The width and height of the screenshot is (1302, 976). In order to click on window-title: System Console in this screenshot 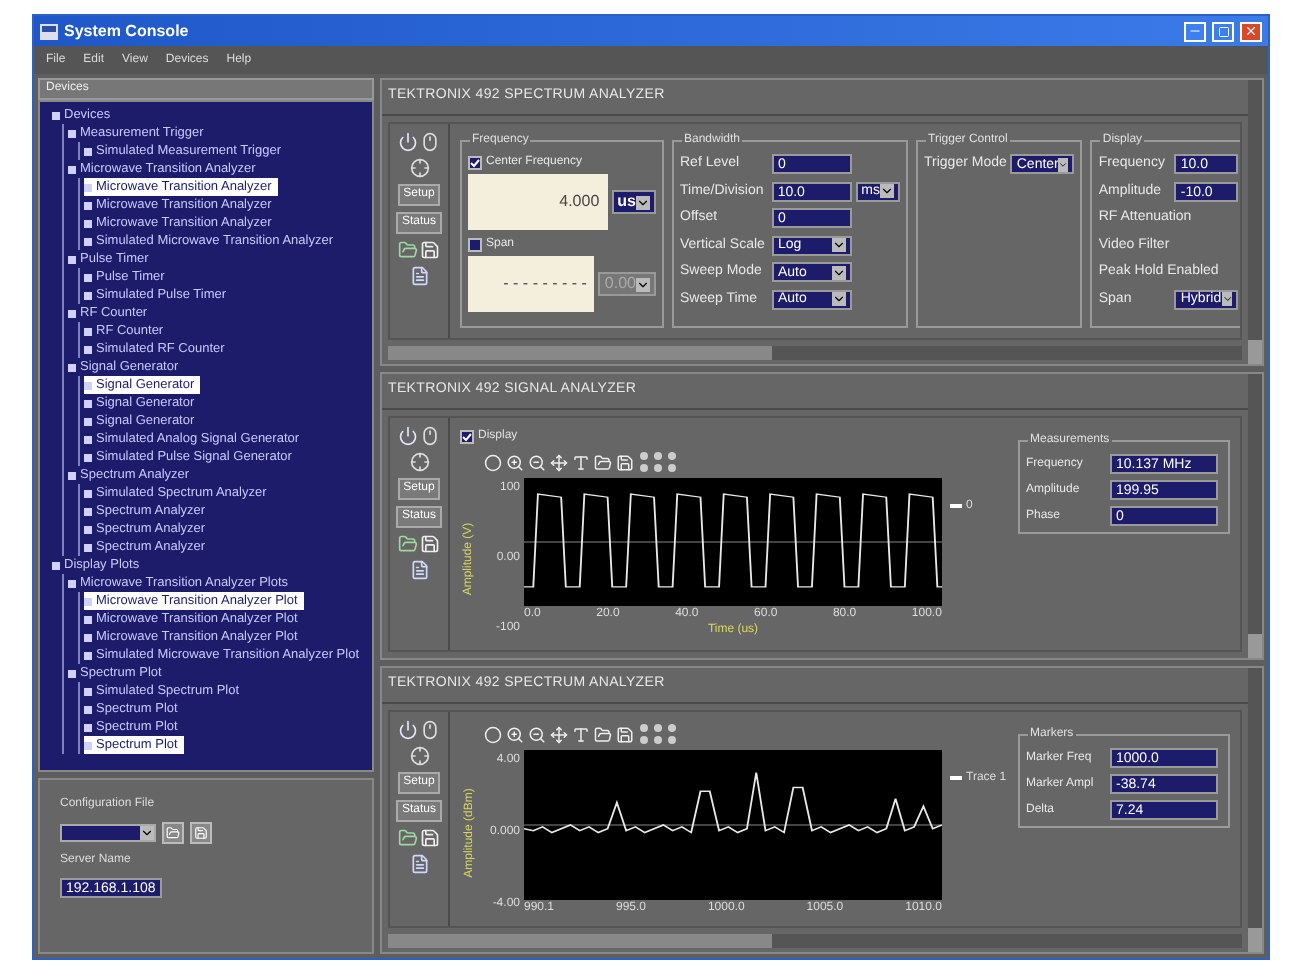, I will do `click(127, 31)`.